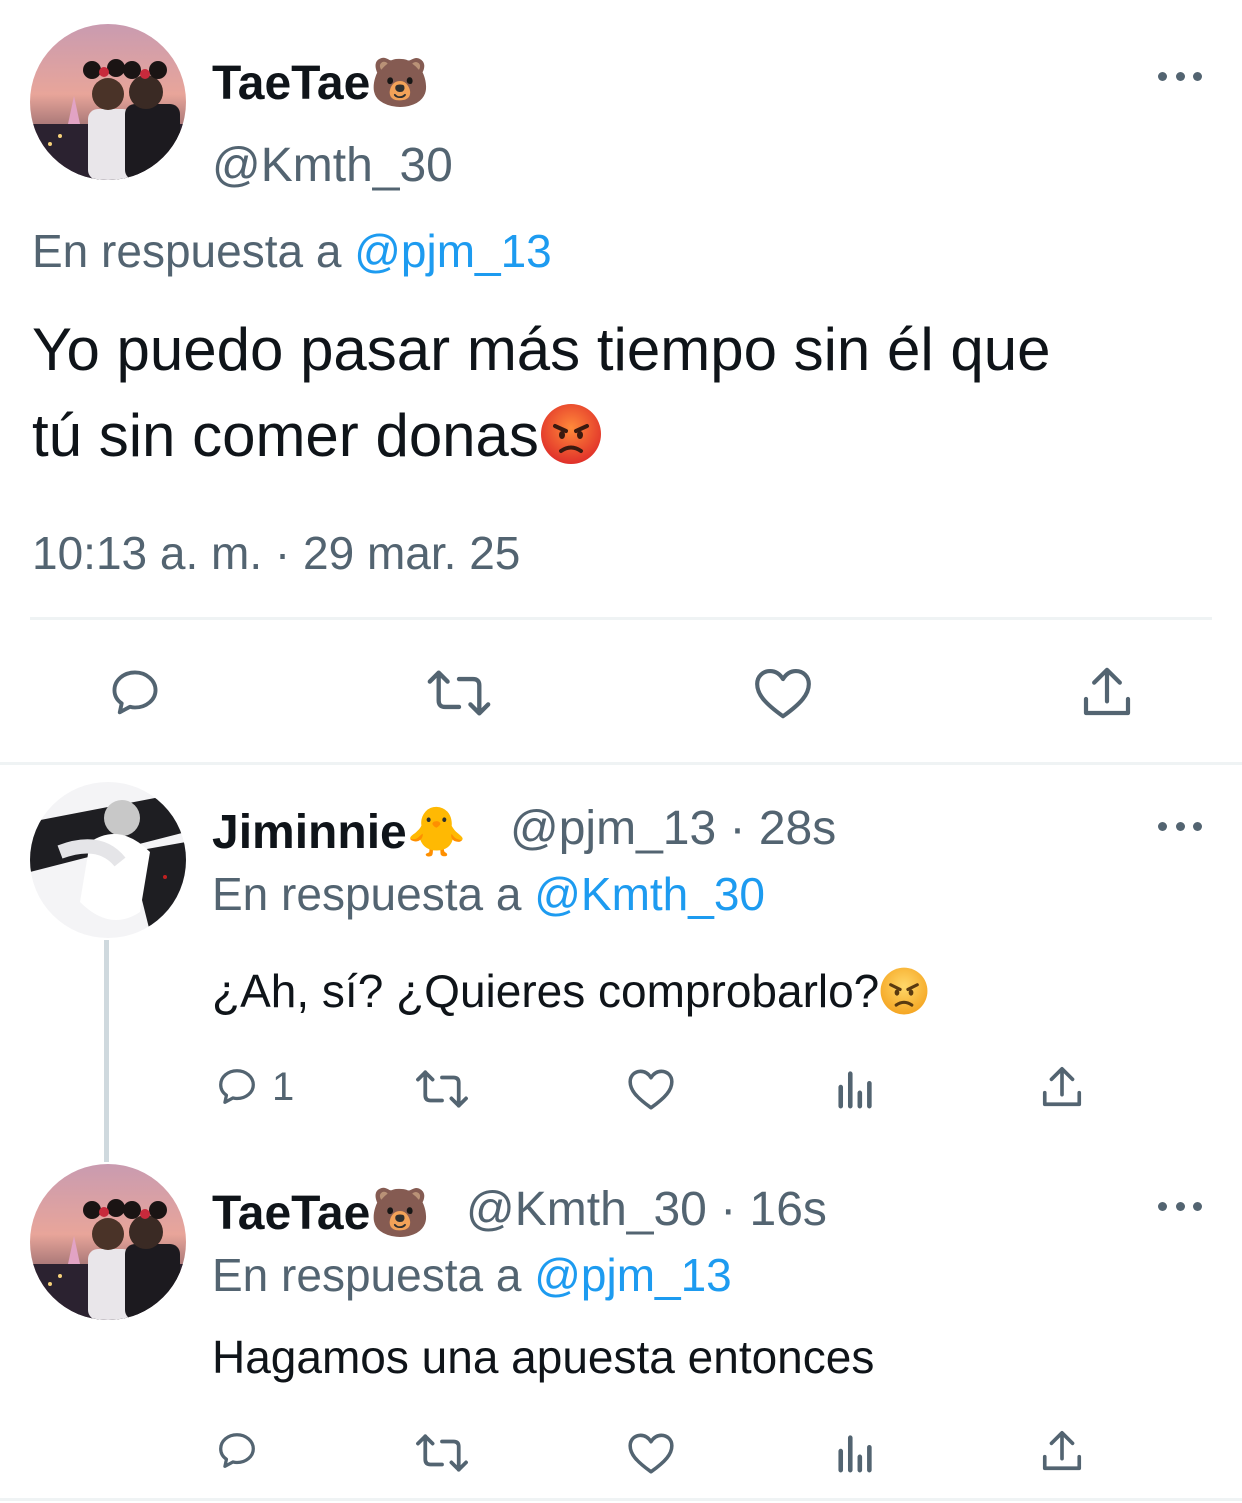 The width and height of the screenshot is (1242, 1503). I want to click on pouting-face-emoji-icon, so click(904, 991).